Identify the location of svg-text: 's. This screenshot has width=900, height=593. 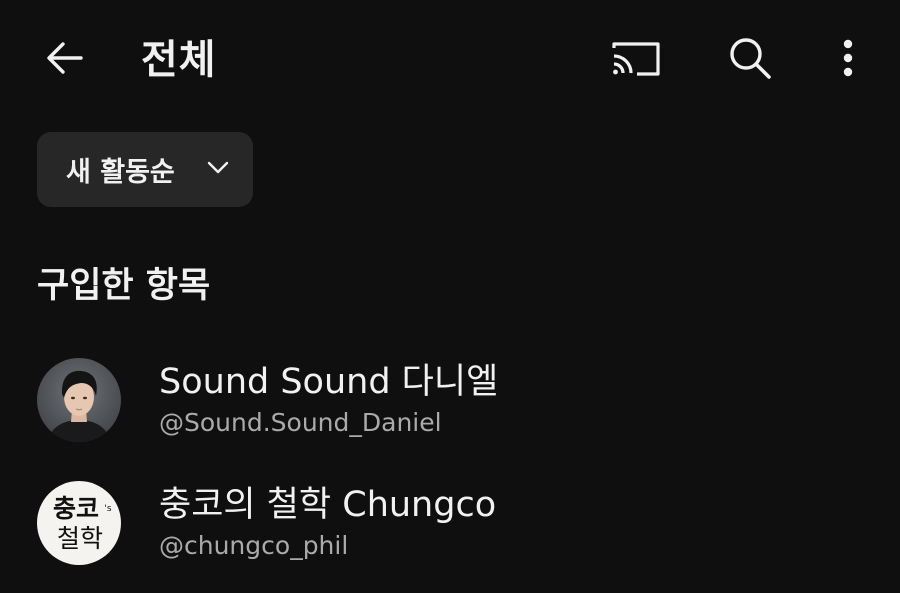
(107, 509).